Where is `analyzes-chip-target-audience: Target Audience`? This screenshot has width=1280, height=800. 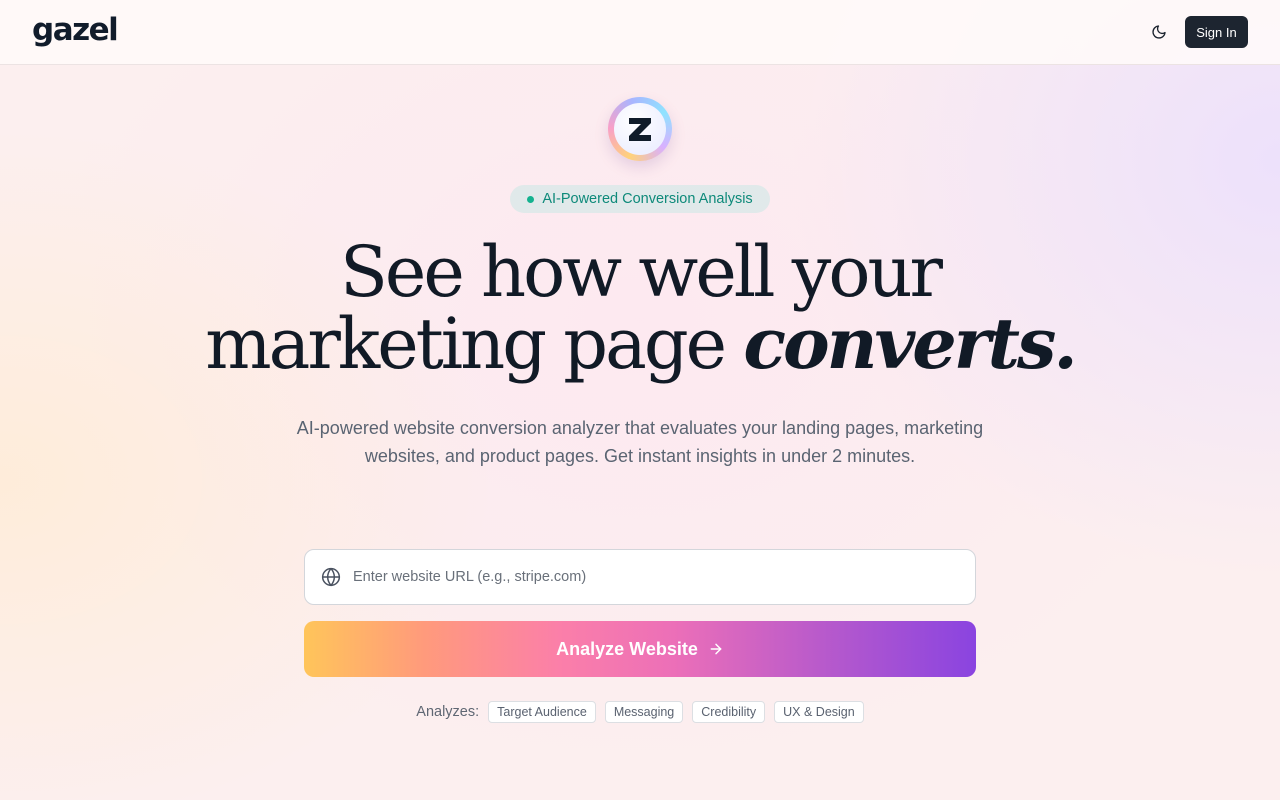 analyzes-chip-target-audience: Target Audience is located at coordinates (542, 712).